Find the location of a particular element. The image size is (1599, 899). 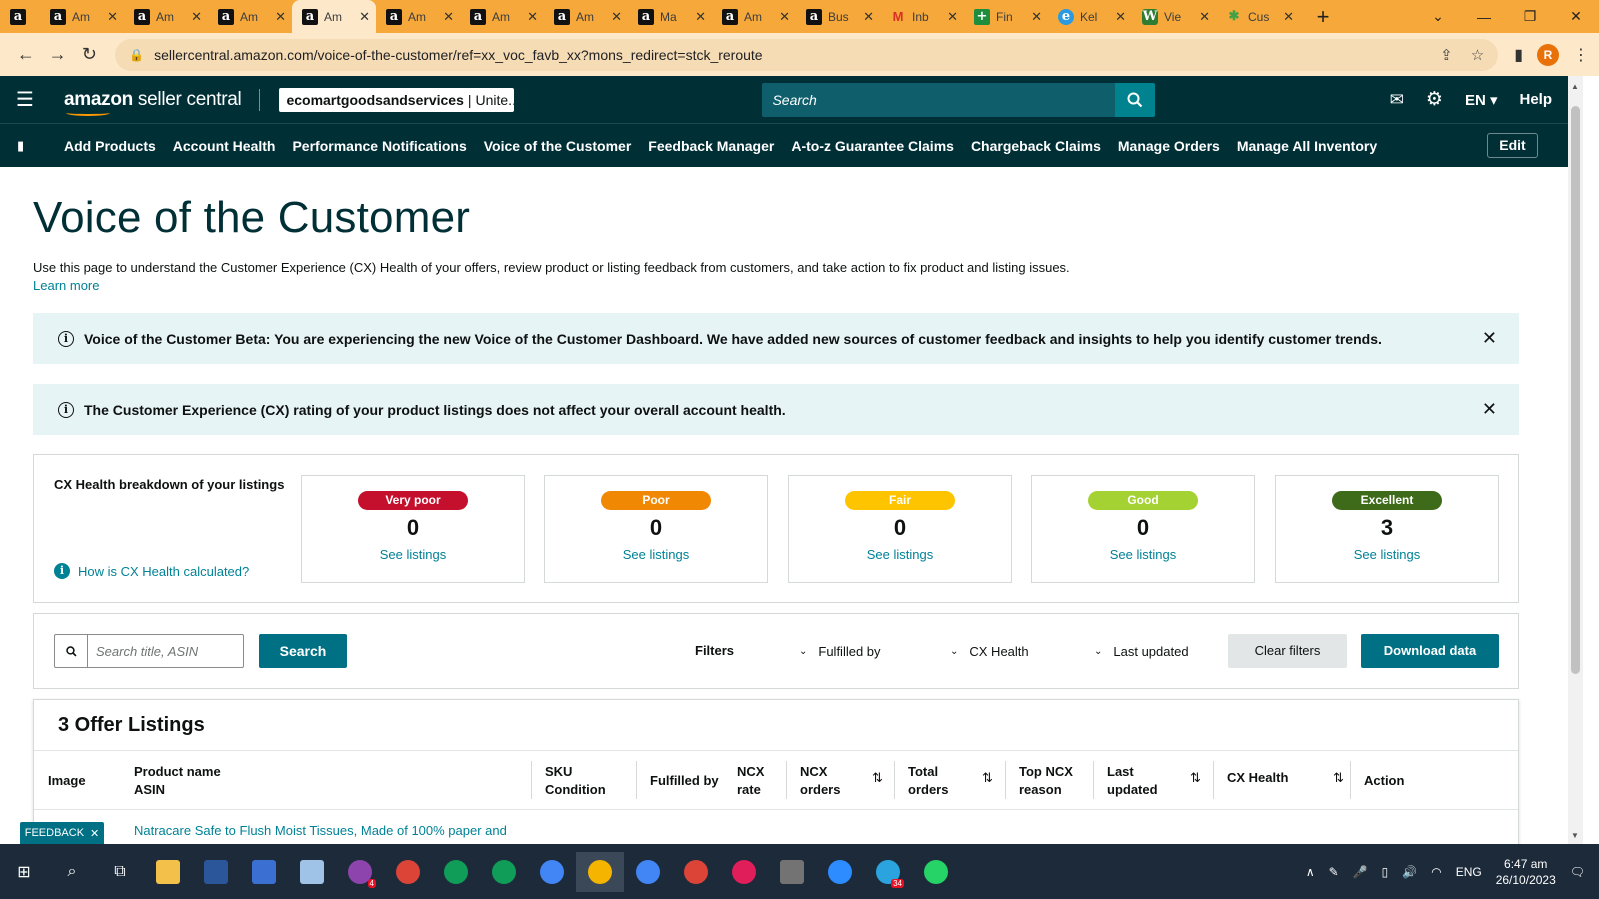

close-window-button: ✕ is located at coordinates (1576, 16).